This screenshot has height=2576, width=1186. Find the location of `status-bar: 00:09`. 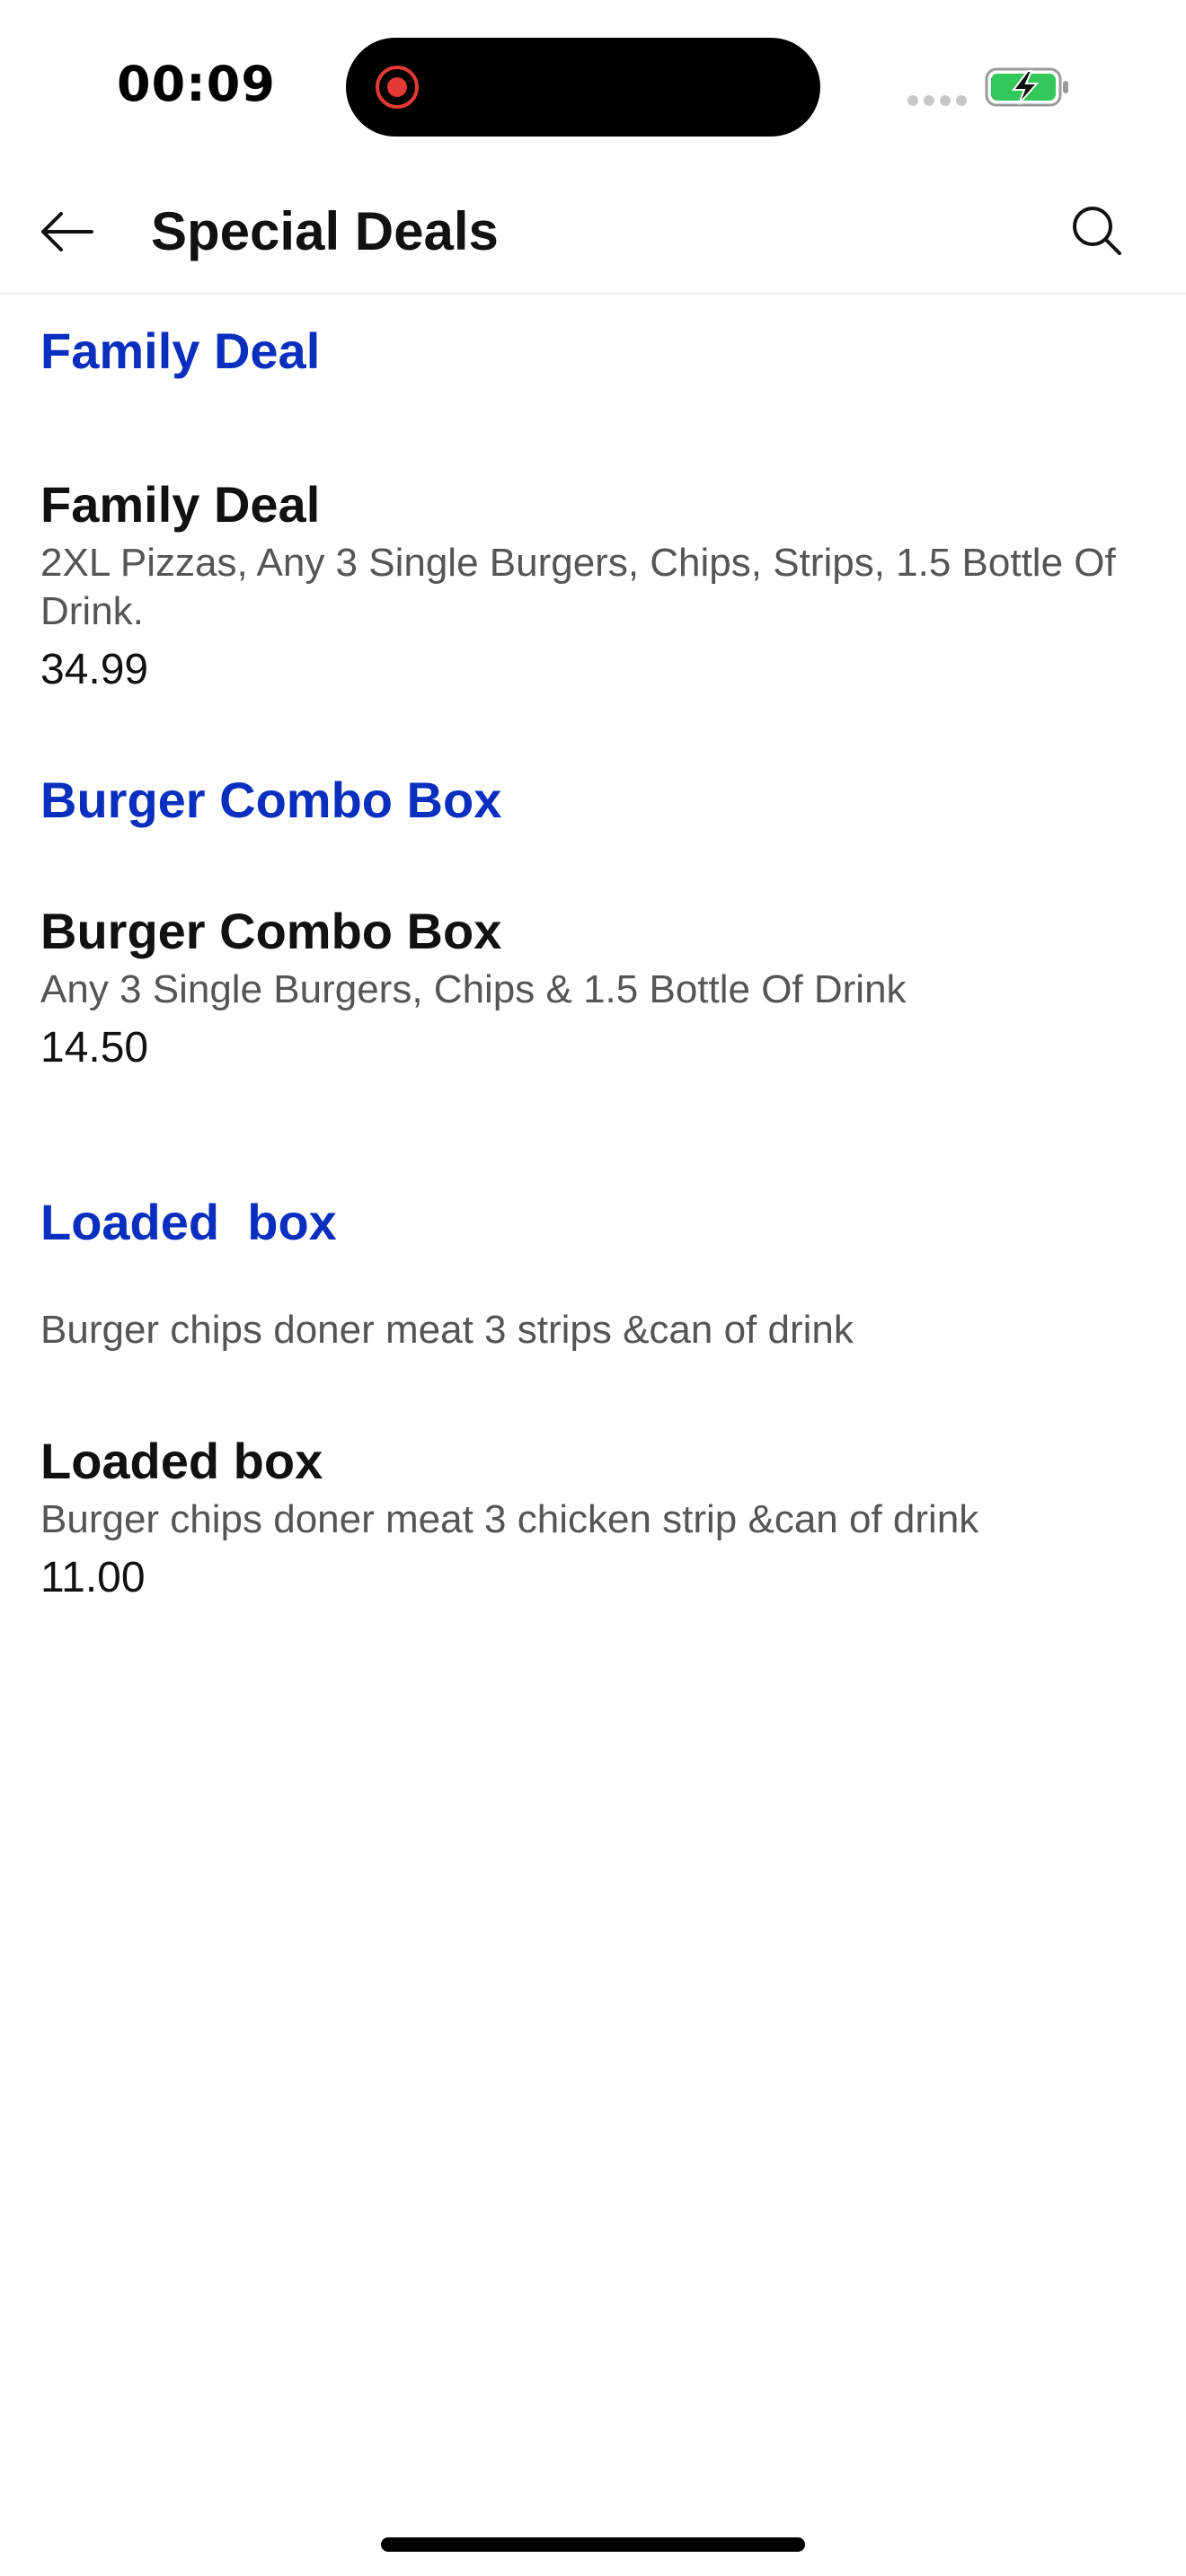

status-bar: 00:09 is located at coordinates (593, 85).